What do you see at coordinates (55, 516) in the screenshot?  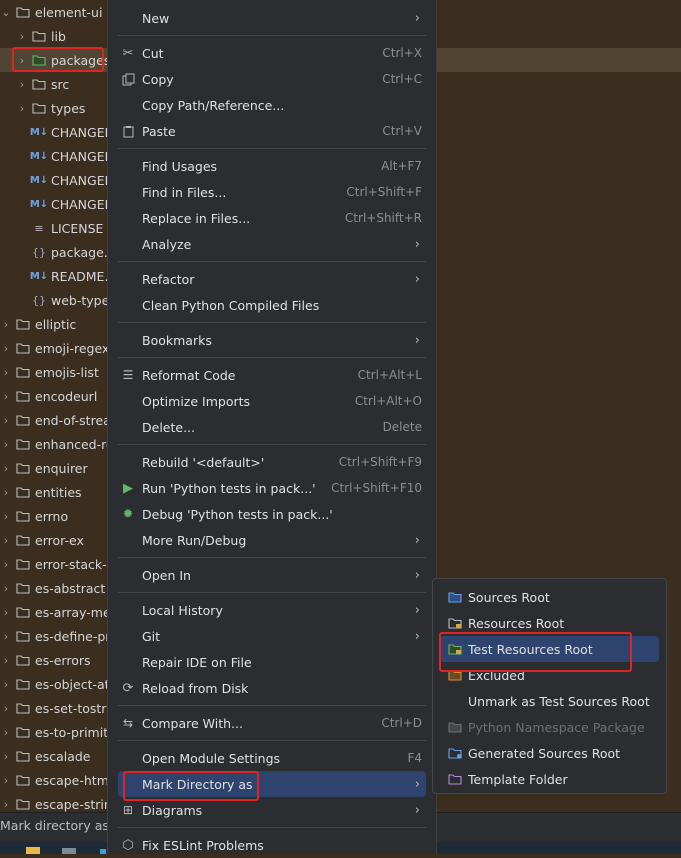 I see `tree-item: › errno` at bounding box center [55, 516].